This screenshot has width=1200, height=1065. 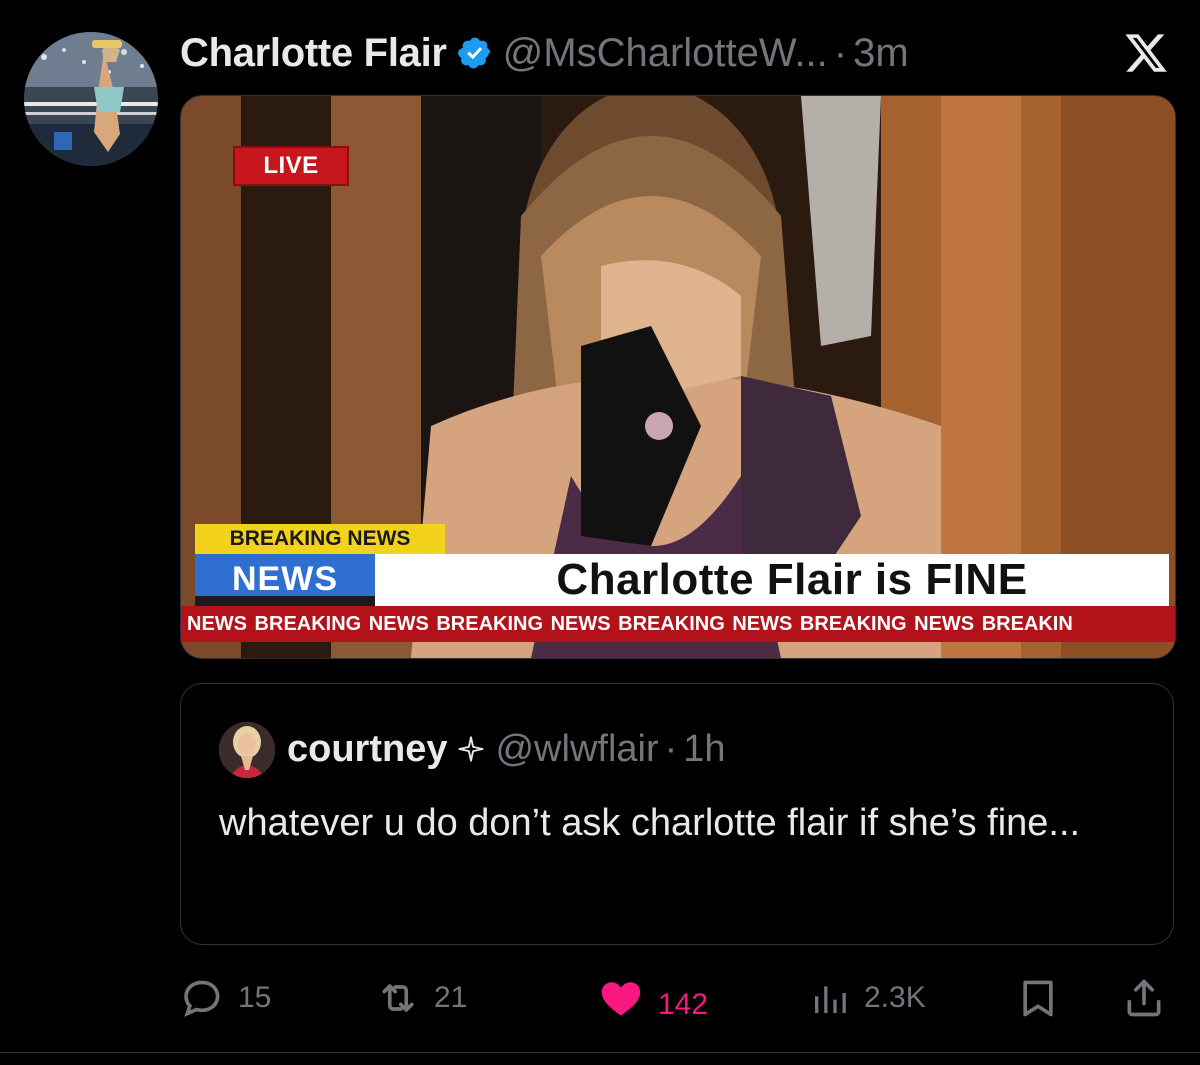 What do you see at coordinates (421, 998) in the screenshot?
I see `repost-button: 21` at bounding box center [421, 998].